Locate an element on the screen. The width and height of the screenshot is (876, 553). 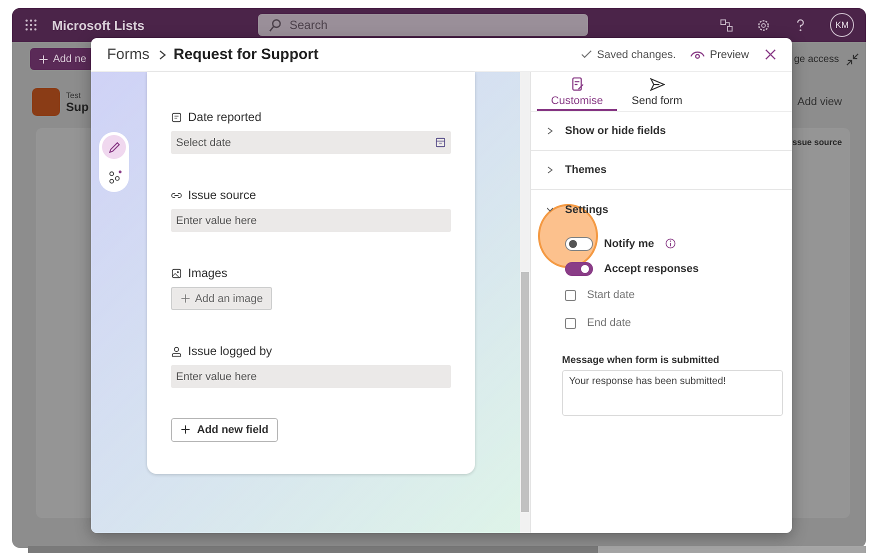
checkbox-label: Start date is located at coordinates (611, 295).